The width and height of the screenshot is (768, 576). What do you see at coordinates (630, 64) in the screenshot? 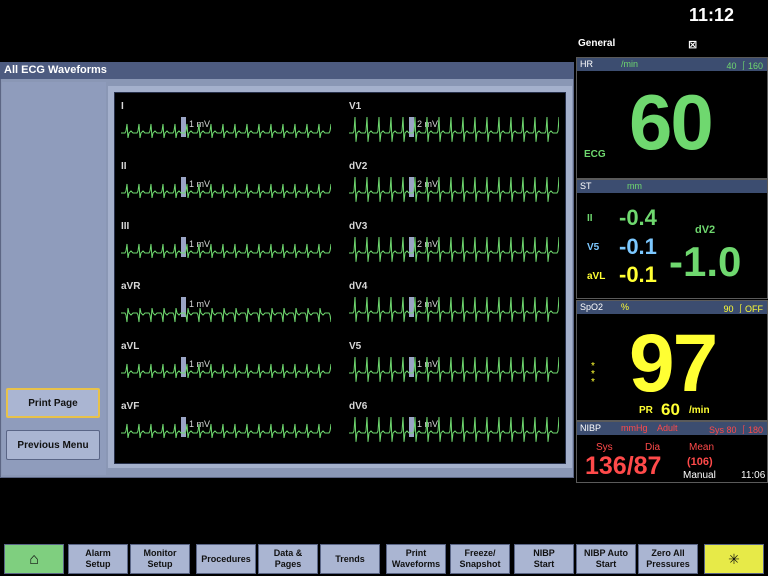
I see `hr-unit: /min` at bounding box center [630, 64].